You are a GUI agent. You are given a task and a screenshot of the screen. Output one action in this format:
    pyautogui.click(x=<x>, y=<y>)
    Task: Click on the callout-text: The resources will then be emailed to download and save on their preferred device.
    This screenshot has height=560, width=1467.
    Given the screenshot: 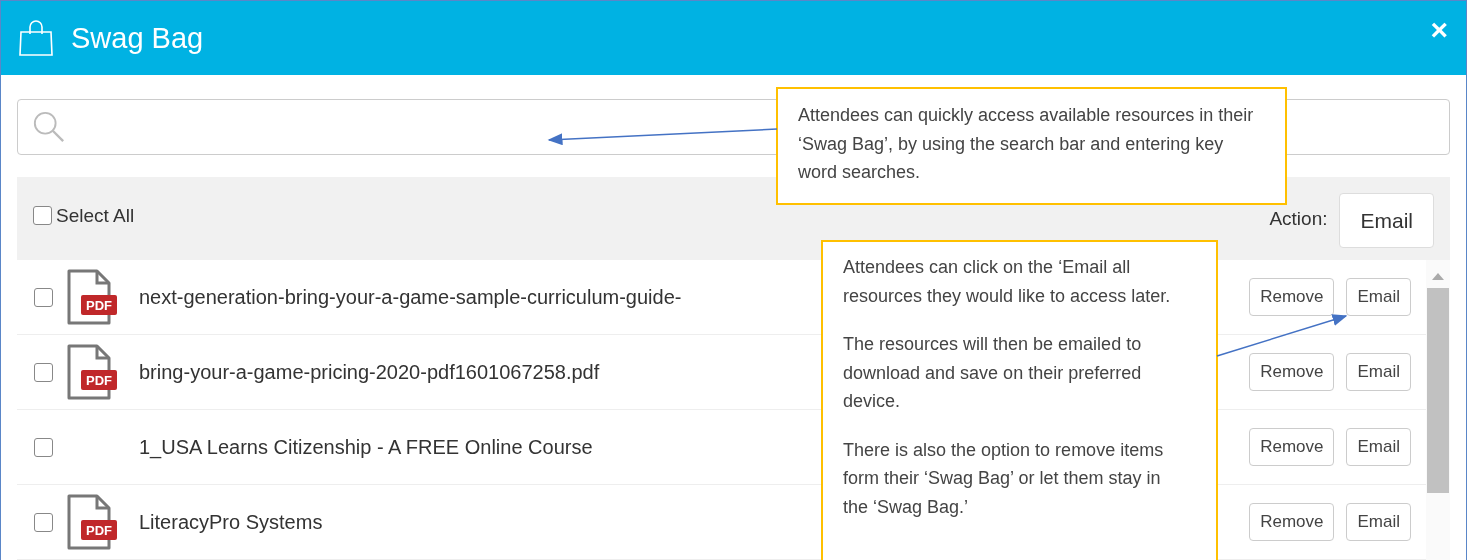 What is the action you would take?
    pyautogui.click(x=993, y=373)
    